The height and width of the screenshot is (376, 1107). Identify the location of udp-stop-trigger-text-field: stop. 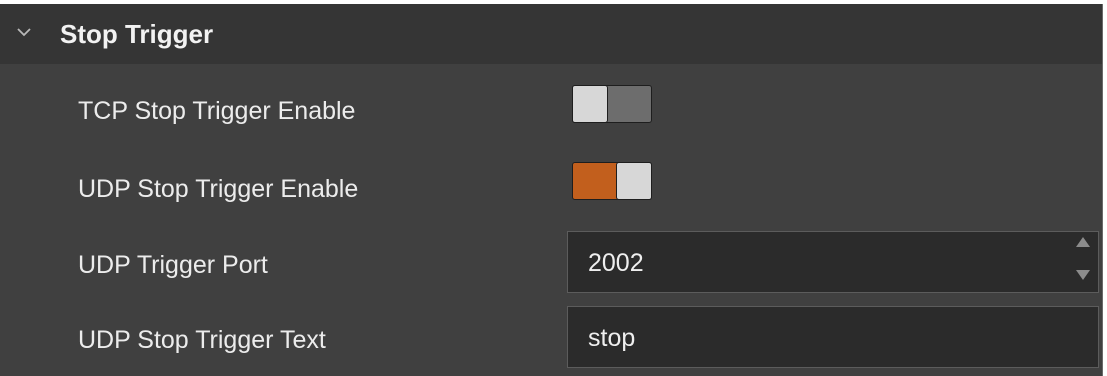
(833, 337).